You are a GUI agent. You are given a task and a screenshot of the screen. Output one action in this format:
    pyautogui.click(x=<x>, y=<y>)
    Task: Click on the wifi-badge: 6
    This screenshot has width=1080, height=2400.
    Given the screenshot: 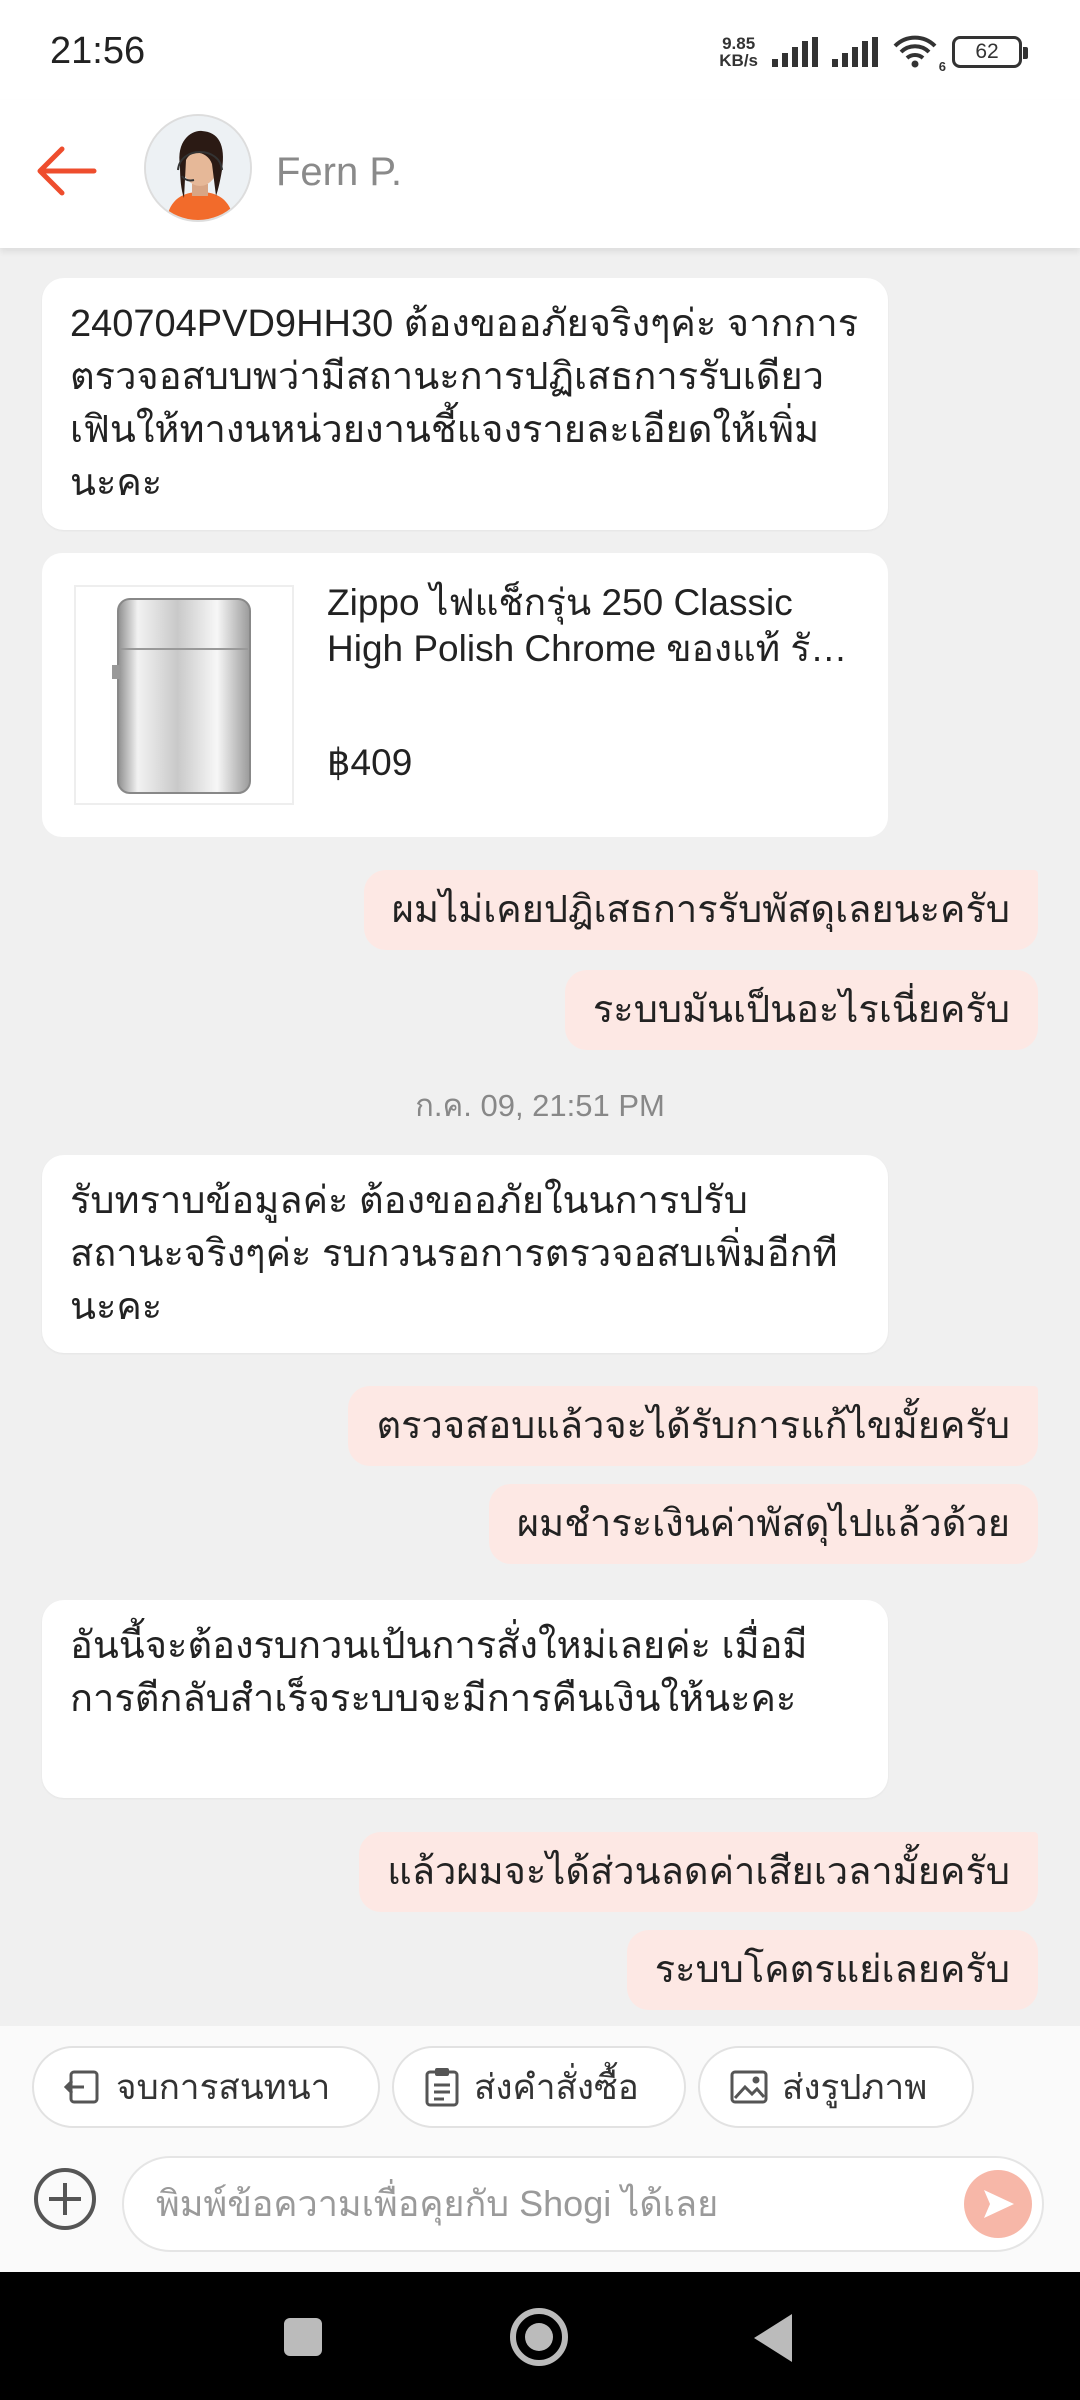 What is the action you would take?
    pyautogui.click(x=942, y=66)
    